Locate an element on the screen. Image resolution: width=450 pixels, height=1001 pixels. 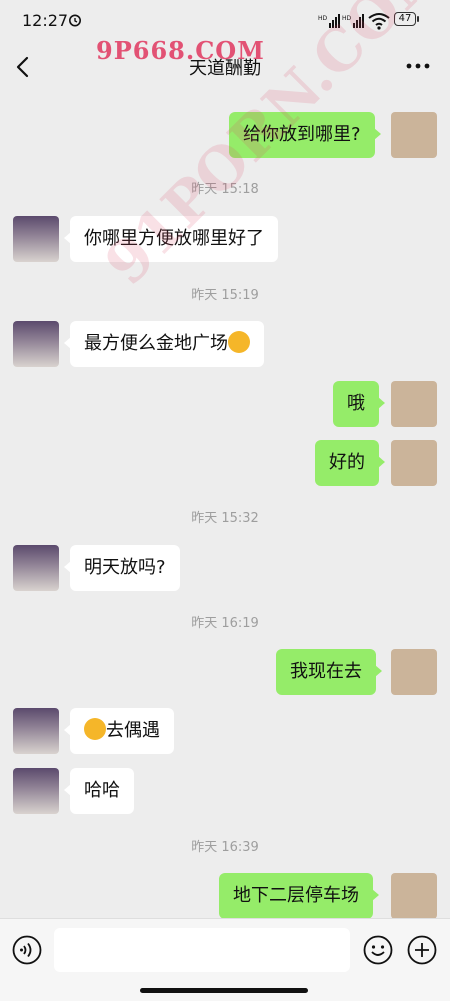
input-bar is located at coordinates (225, 959).